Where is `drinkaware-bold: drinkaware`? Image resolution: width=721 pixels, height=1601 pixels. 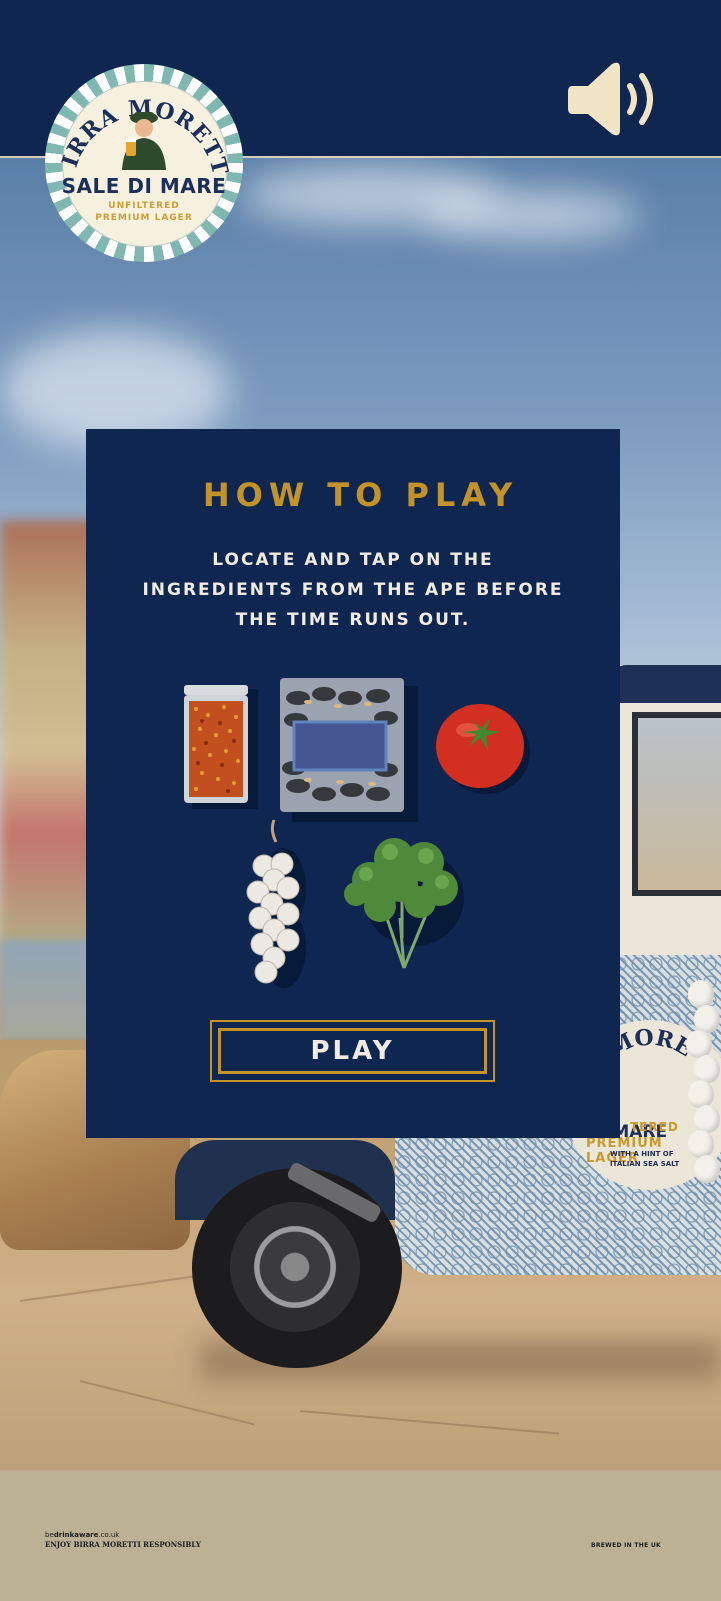 drinkaware-bold: drinkaware is located at coordinates (76, 1535).